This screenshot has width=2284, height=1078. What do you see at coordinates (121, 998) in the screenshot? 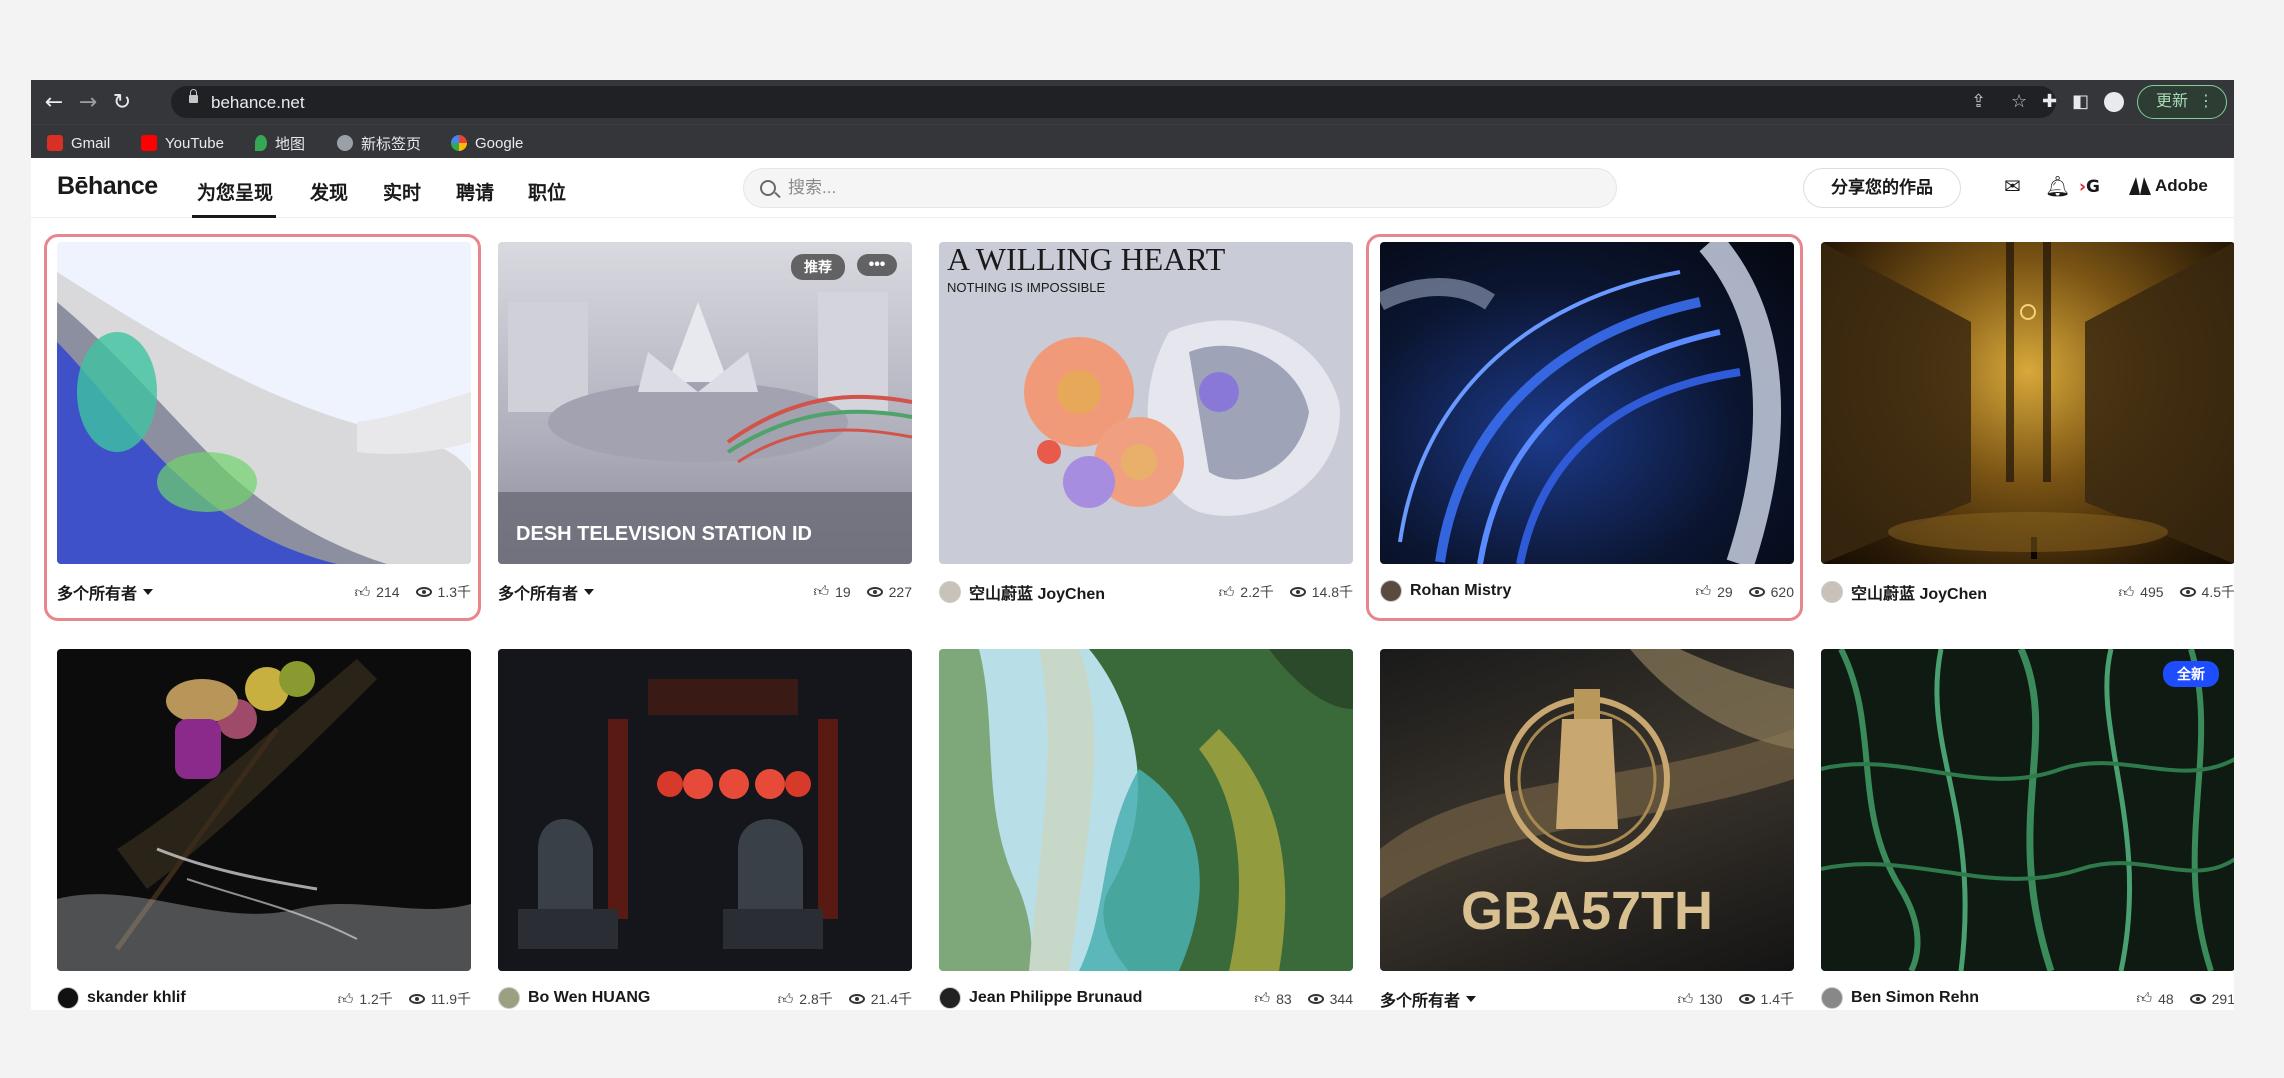
I see `owner-link: skander khlif` at bounding box center [121, 998].